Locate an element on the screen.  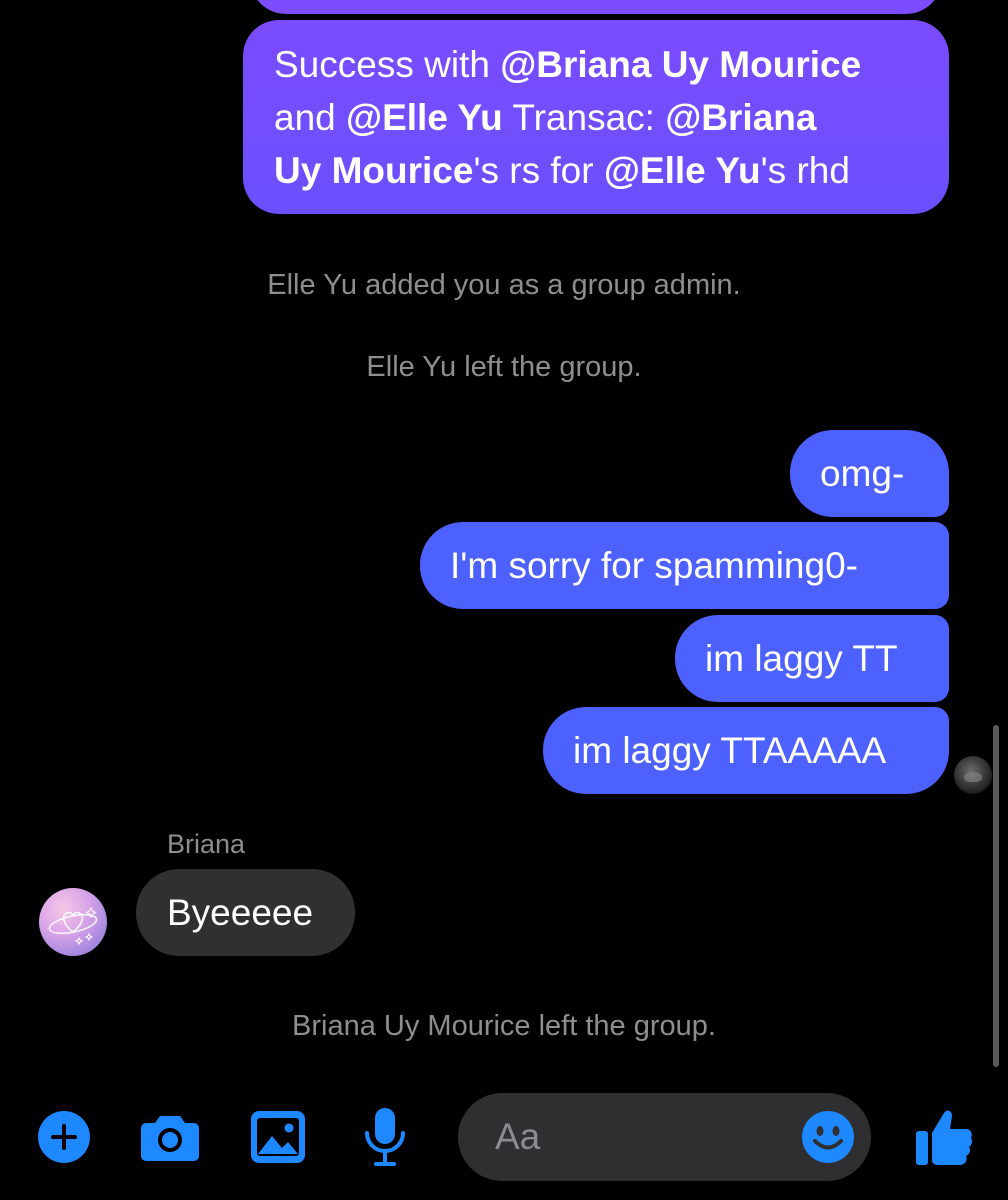
sent-message-bubble: im laggy TT is located at coordinates (812, 658).